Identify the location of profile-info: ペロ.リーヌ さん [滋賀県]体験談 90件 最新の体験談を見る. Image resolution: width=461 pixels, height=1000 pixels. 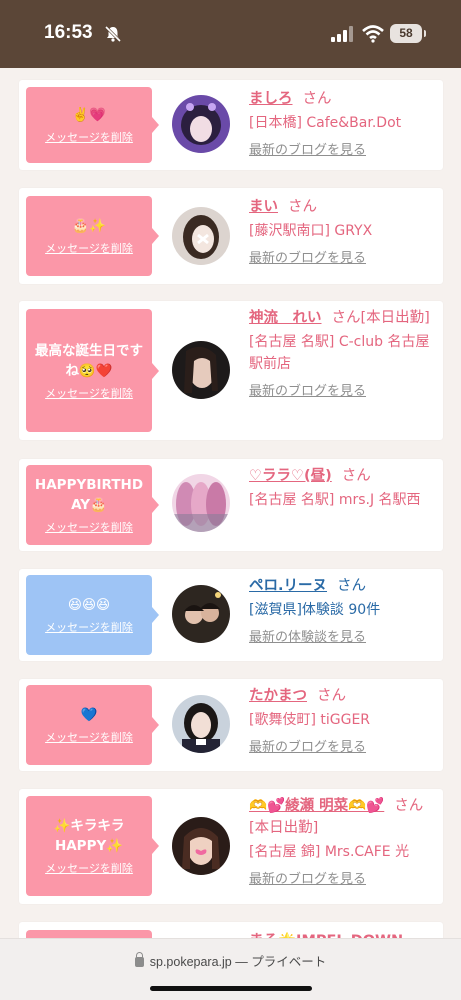
(341, 611).